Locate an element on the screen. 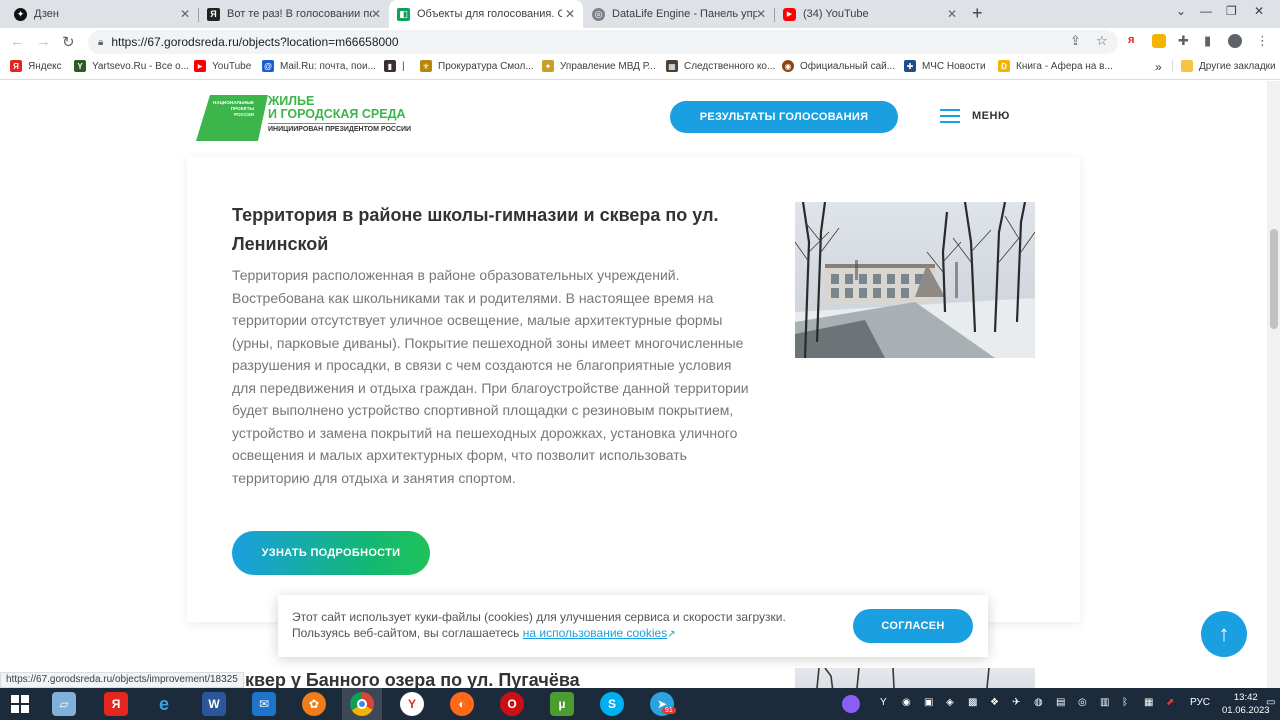  more-menu-icon: ⋮ is located at coordinates (1262, 41).